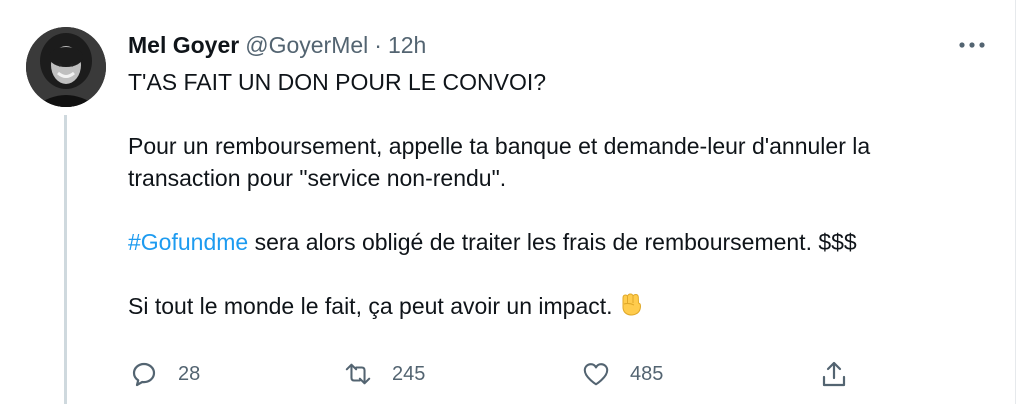 The width and height of the screenshot is (1022, 404). I want to click on avatar, so click(66, 67).